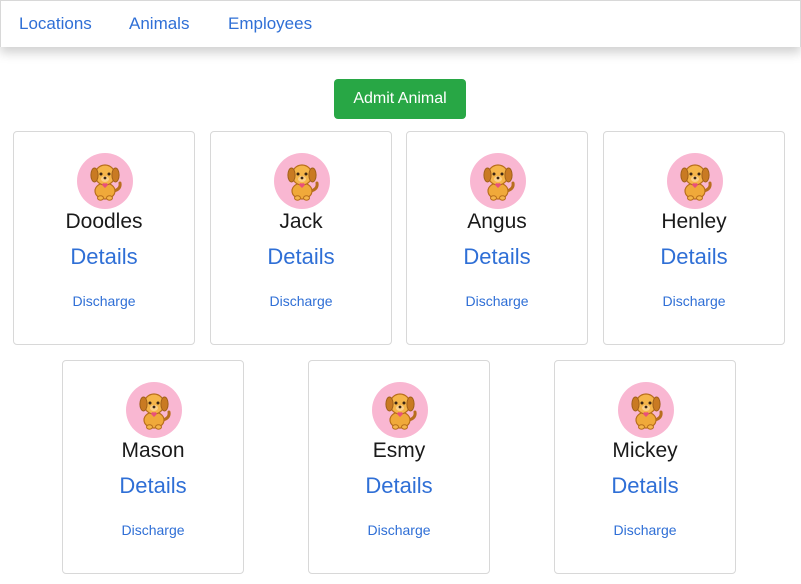  I want to click on nav-link-animals: Animals, so click(159, 24).